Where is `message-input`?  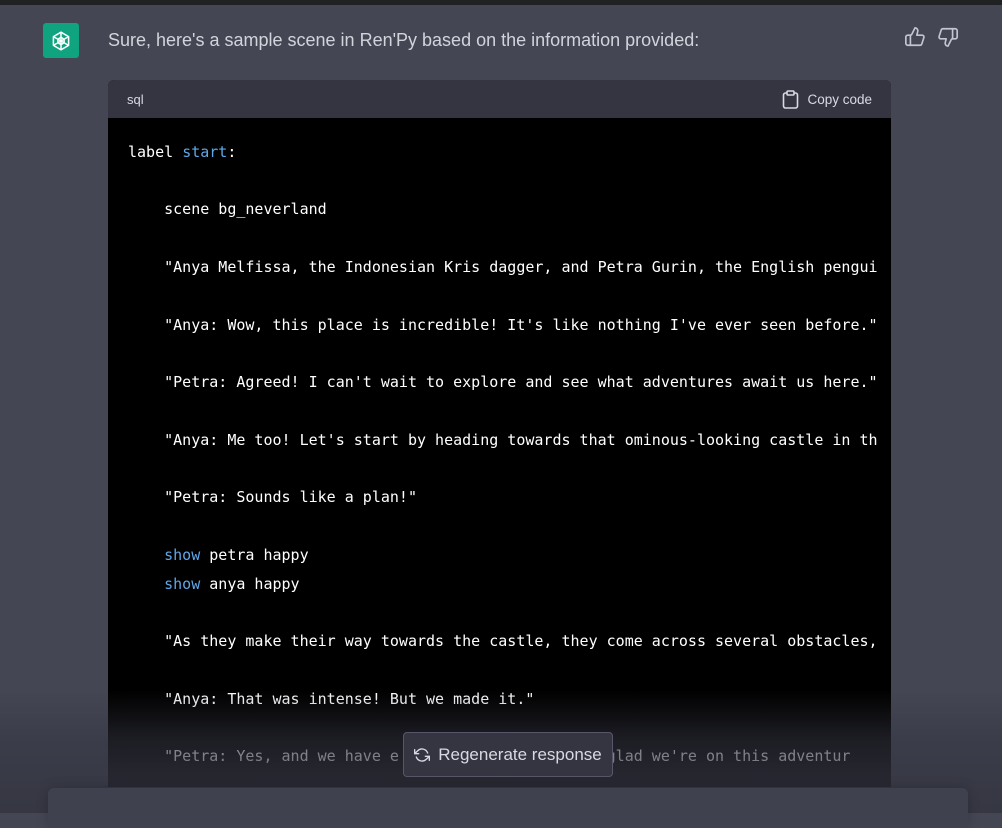
message-input is located at coordinates (508, 808).